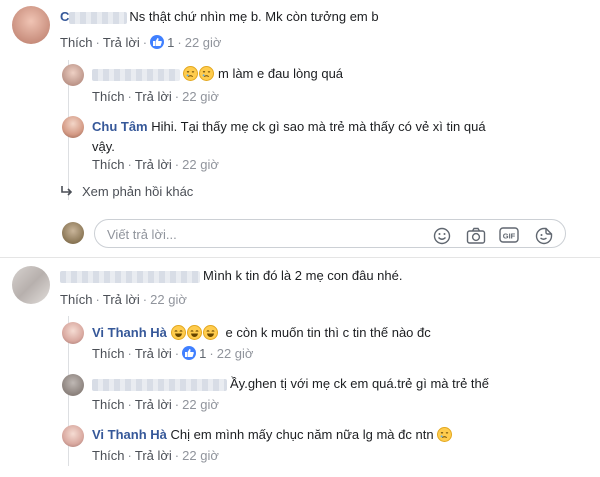 The image size is (600, 477). Describe the element at coordinates (67, 191) in the screenshot. I see `reply-arrow-icon` at that location.